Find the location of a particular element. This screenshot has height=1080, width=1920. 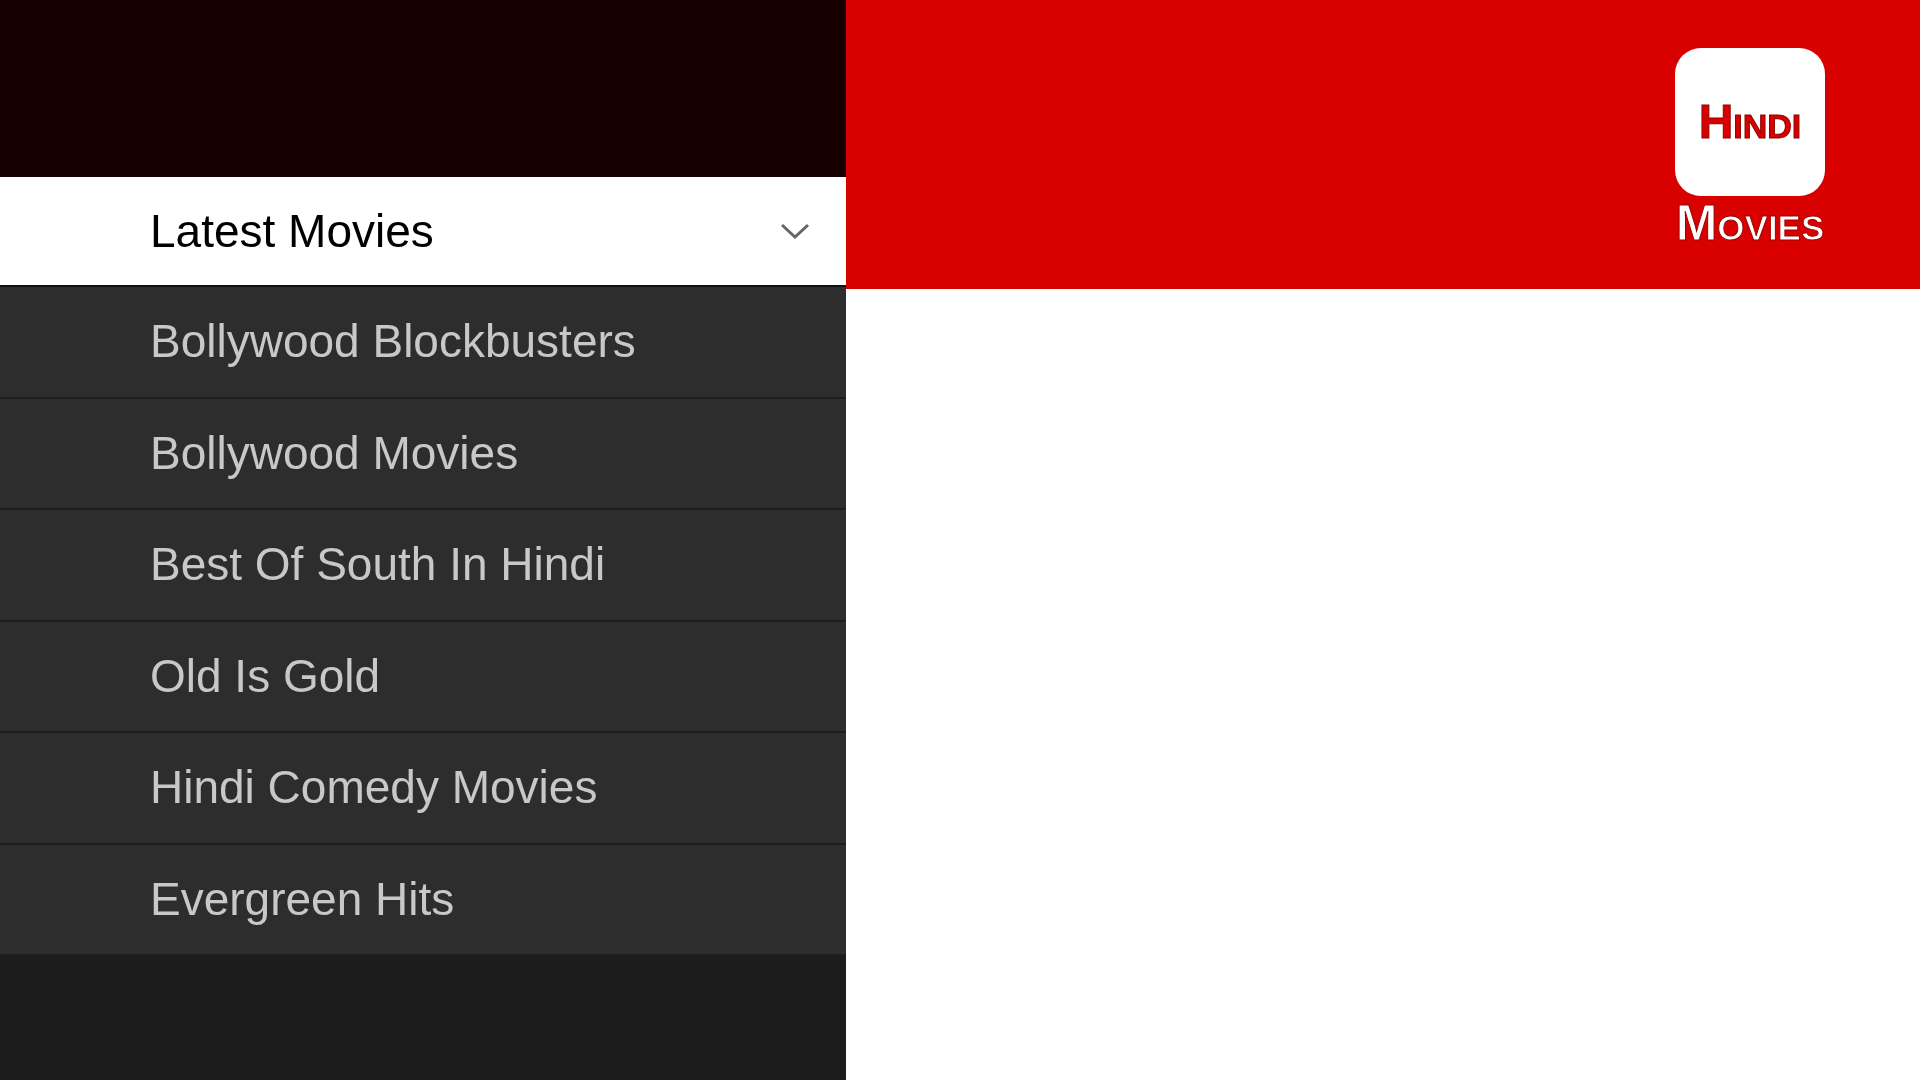

category-dropdown: Latest Movies is located at coordinates (423, 232).